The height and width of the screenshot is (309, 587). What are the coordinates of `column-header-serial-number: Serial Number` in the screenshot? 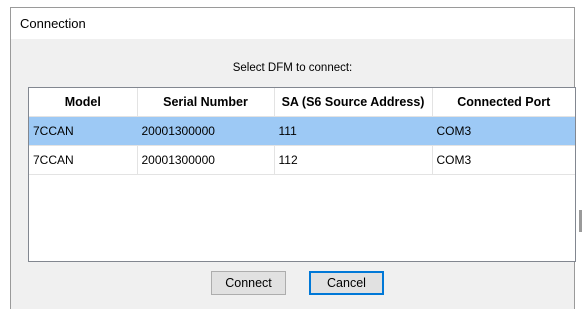 It's located at (206, 102).